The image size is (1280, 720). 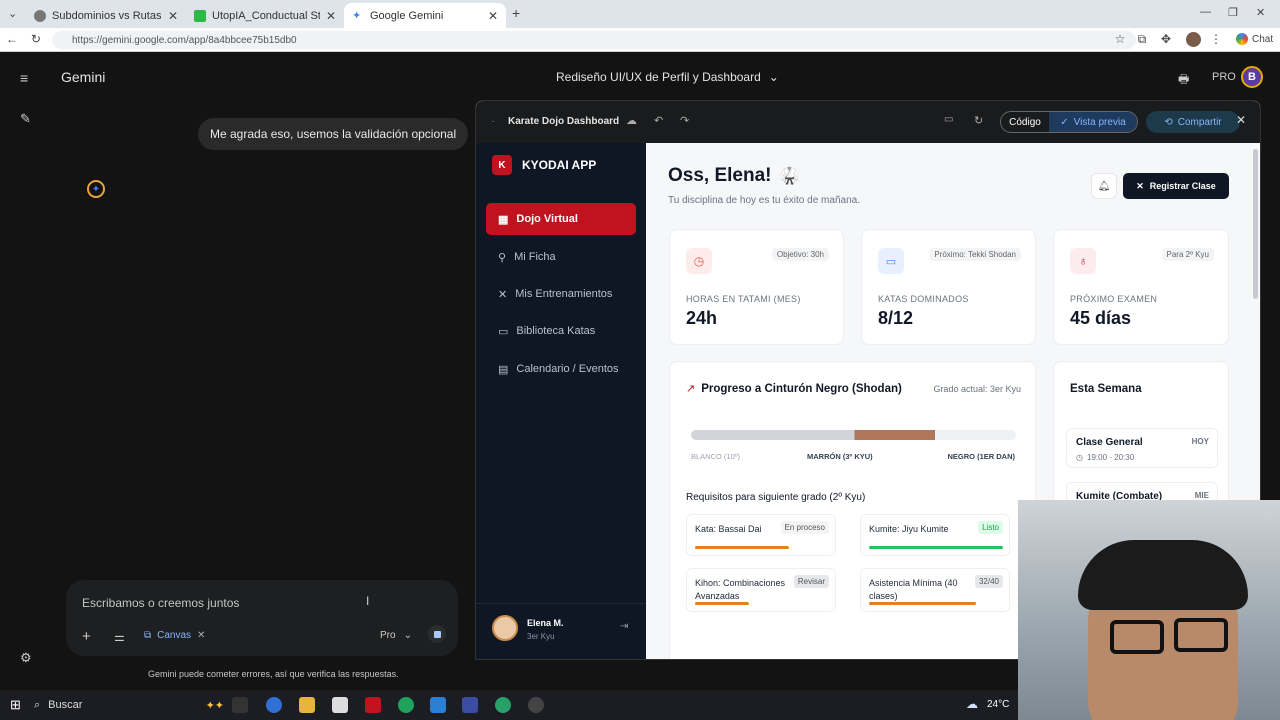 What do you see at coordinates (1255, 224) in the screenshot?
I see `preview-scrollbar` at bounding box center [1255, 224].